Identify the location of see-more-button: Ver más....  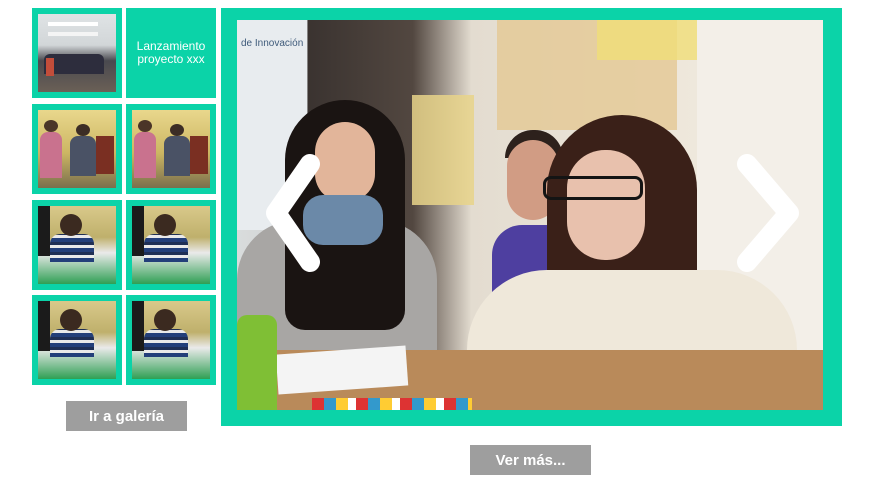
(530, 460).